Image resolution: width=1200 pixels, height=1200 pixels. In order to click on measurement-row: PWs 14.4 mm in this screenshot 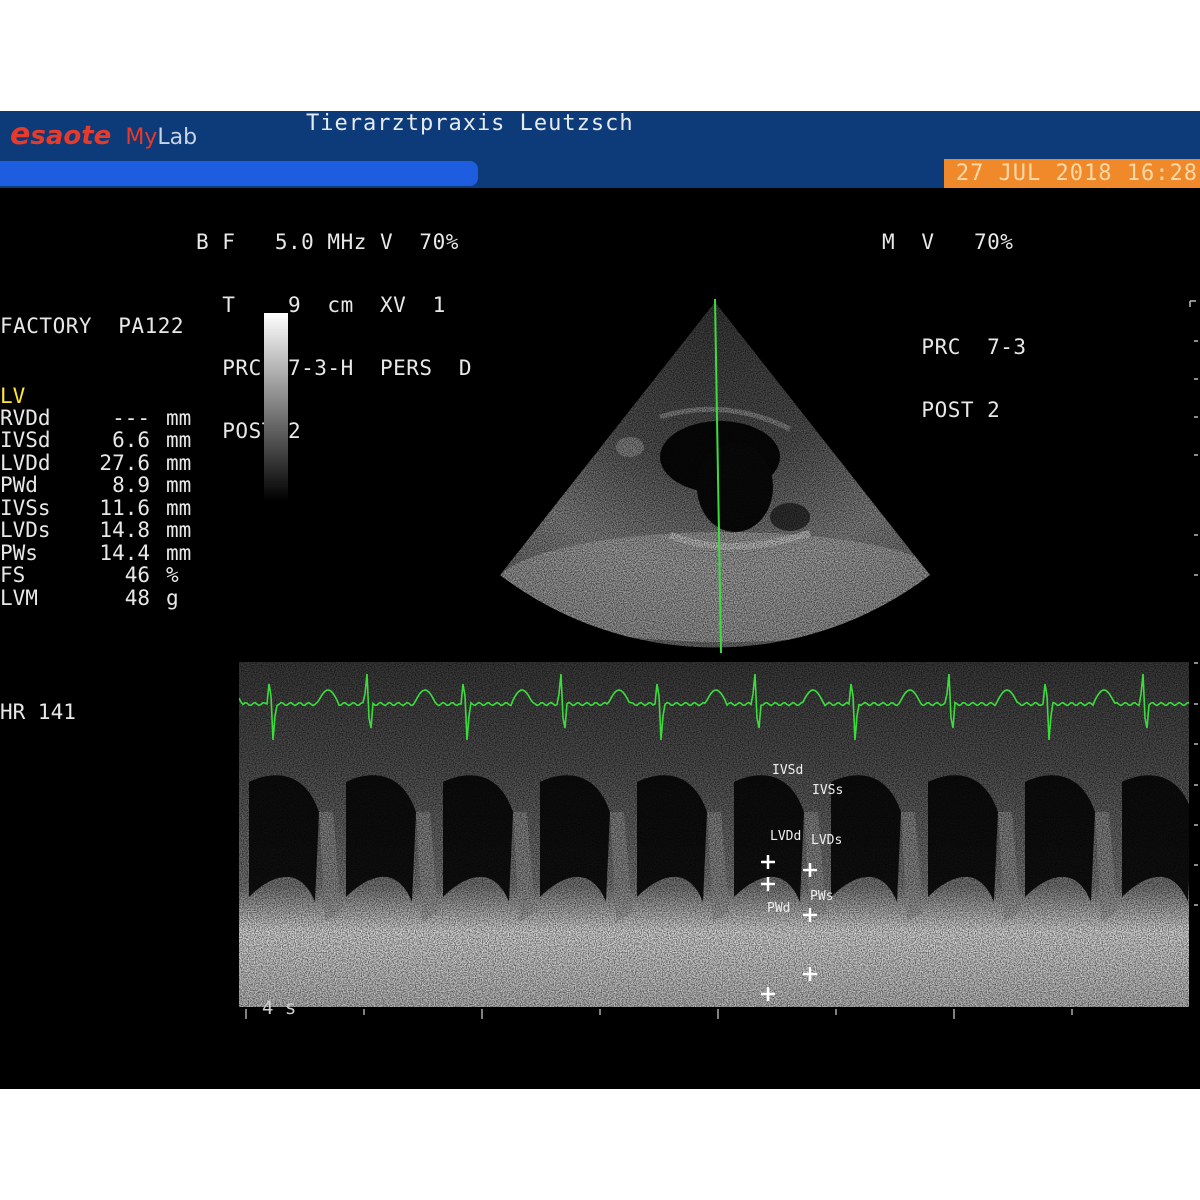, I will do `click(100, 553)`.